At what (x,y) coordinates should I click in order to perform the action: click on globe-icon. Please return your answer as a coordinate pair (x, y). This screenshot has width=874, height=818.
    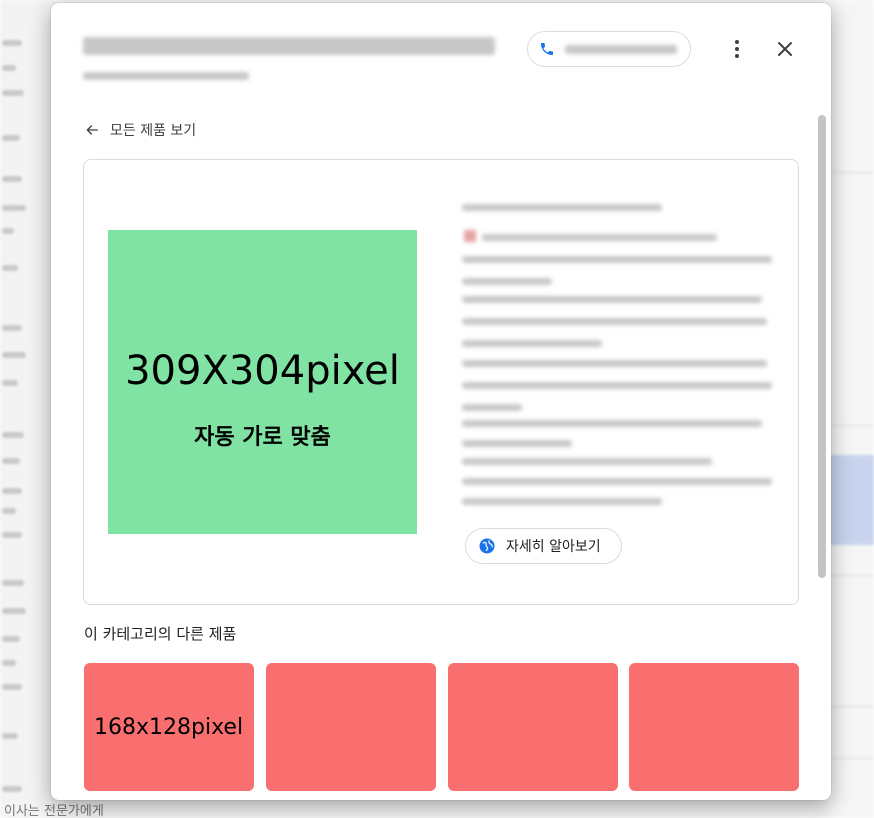
    Looking at the image, I should click on (487, 546).